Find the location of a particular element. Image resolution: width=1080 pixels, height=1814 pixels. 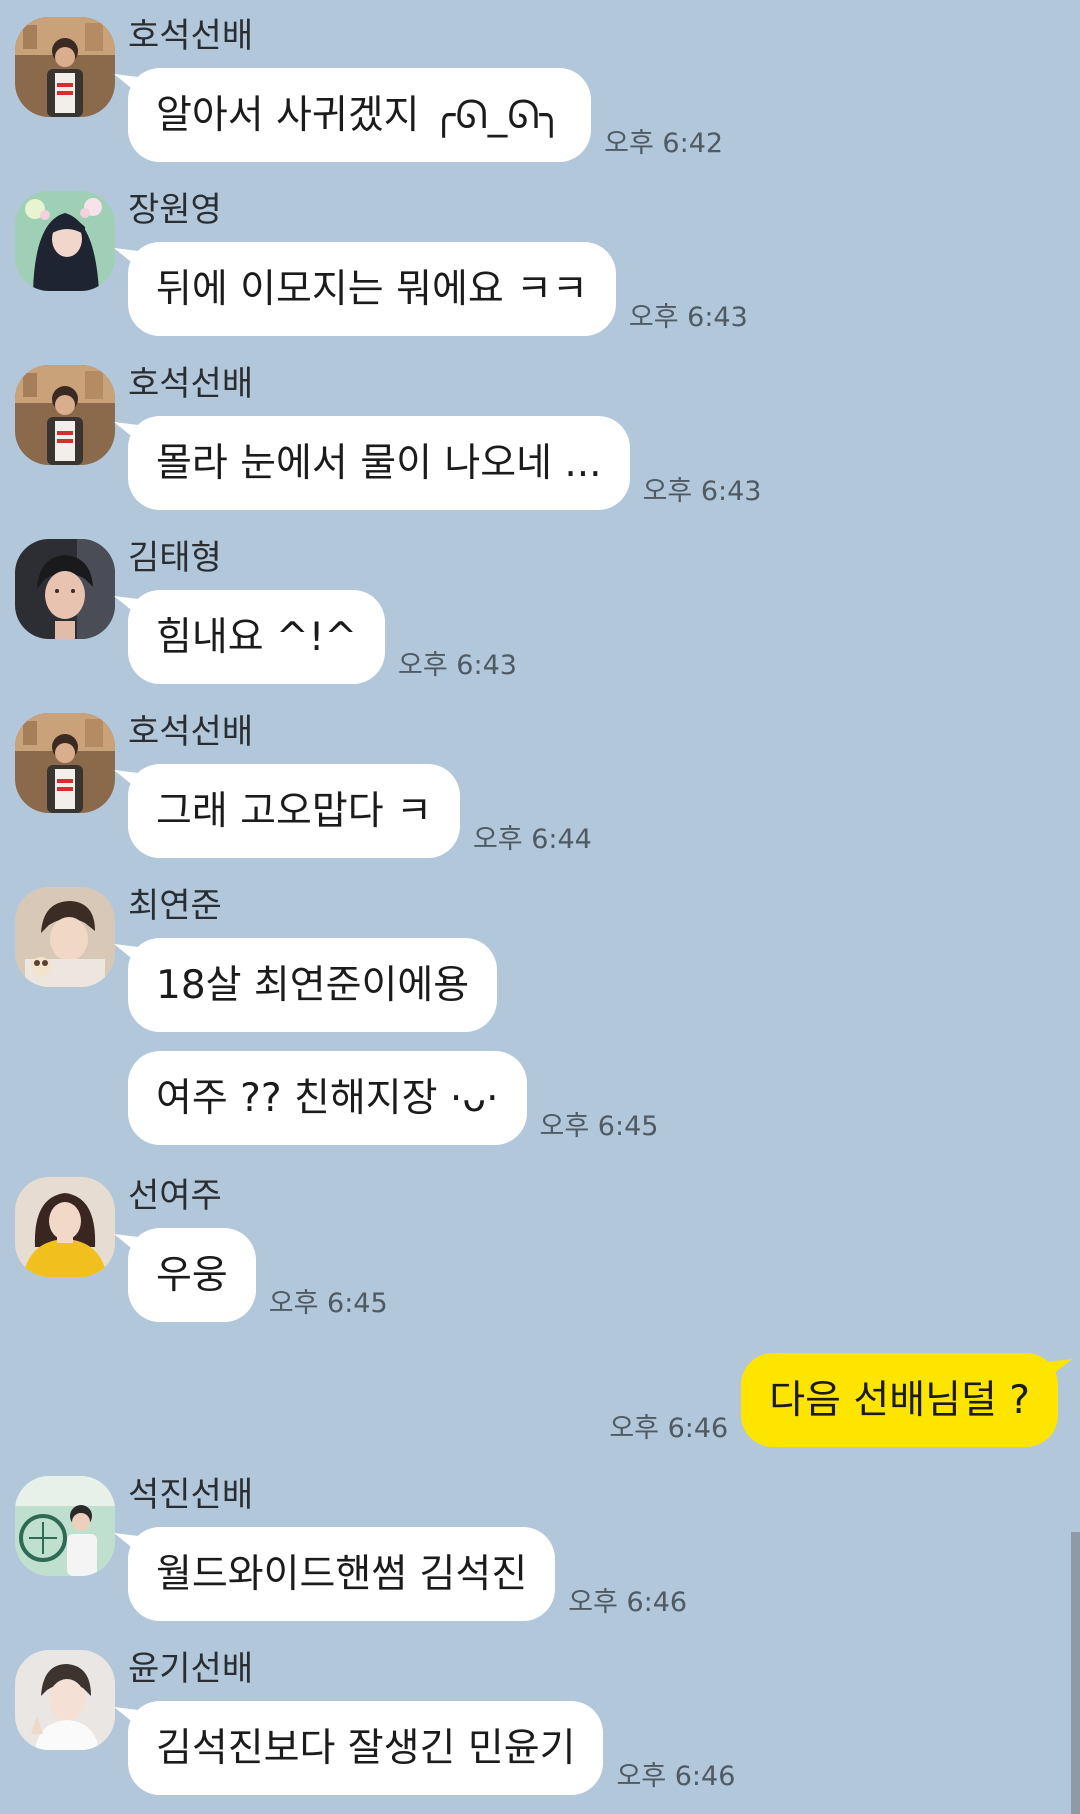

message-bubble: 김석진보다 잘생긴 민윤기 is located at coordinates (366, 1748).